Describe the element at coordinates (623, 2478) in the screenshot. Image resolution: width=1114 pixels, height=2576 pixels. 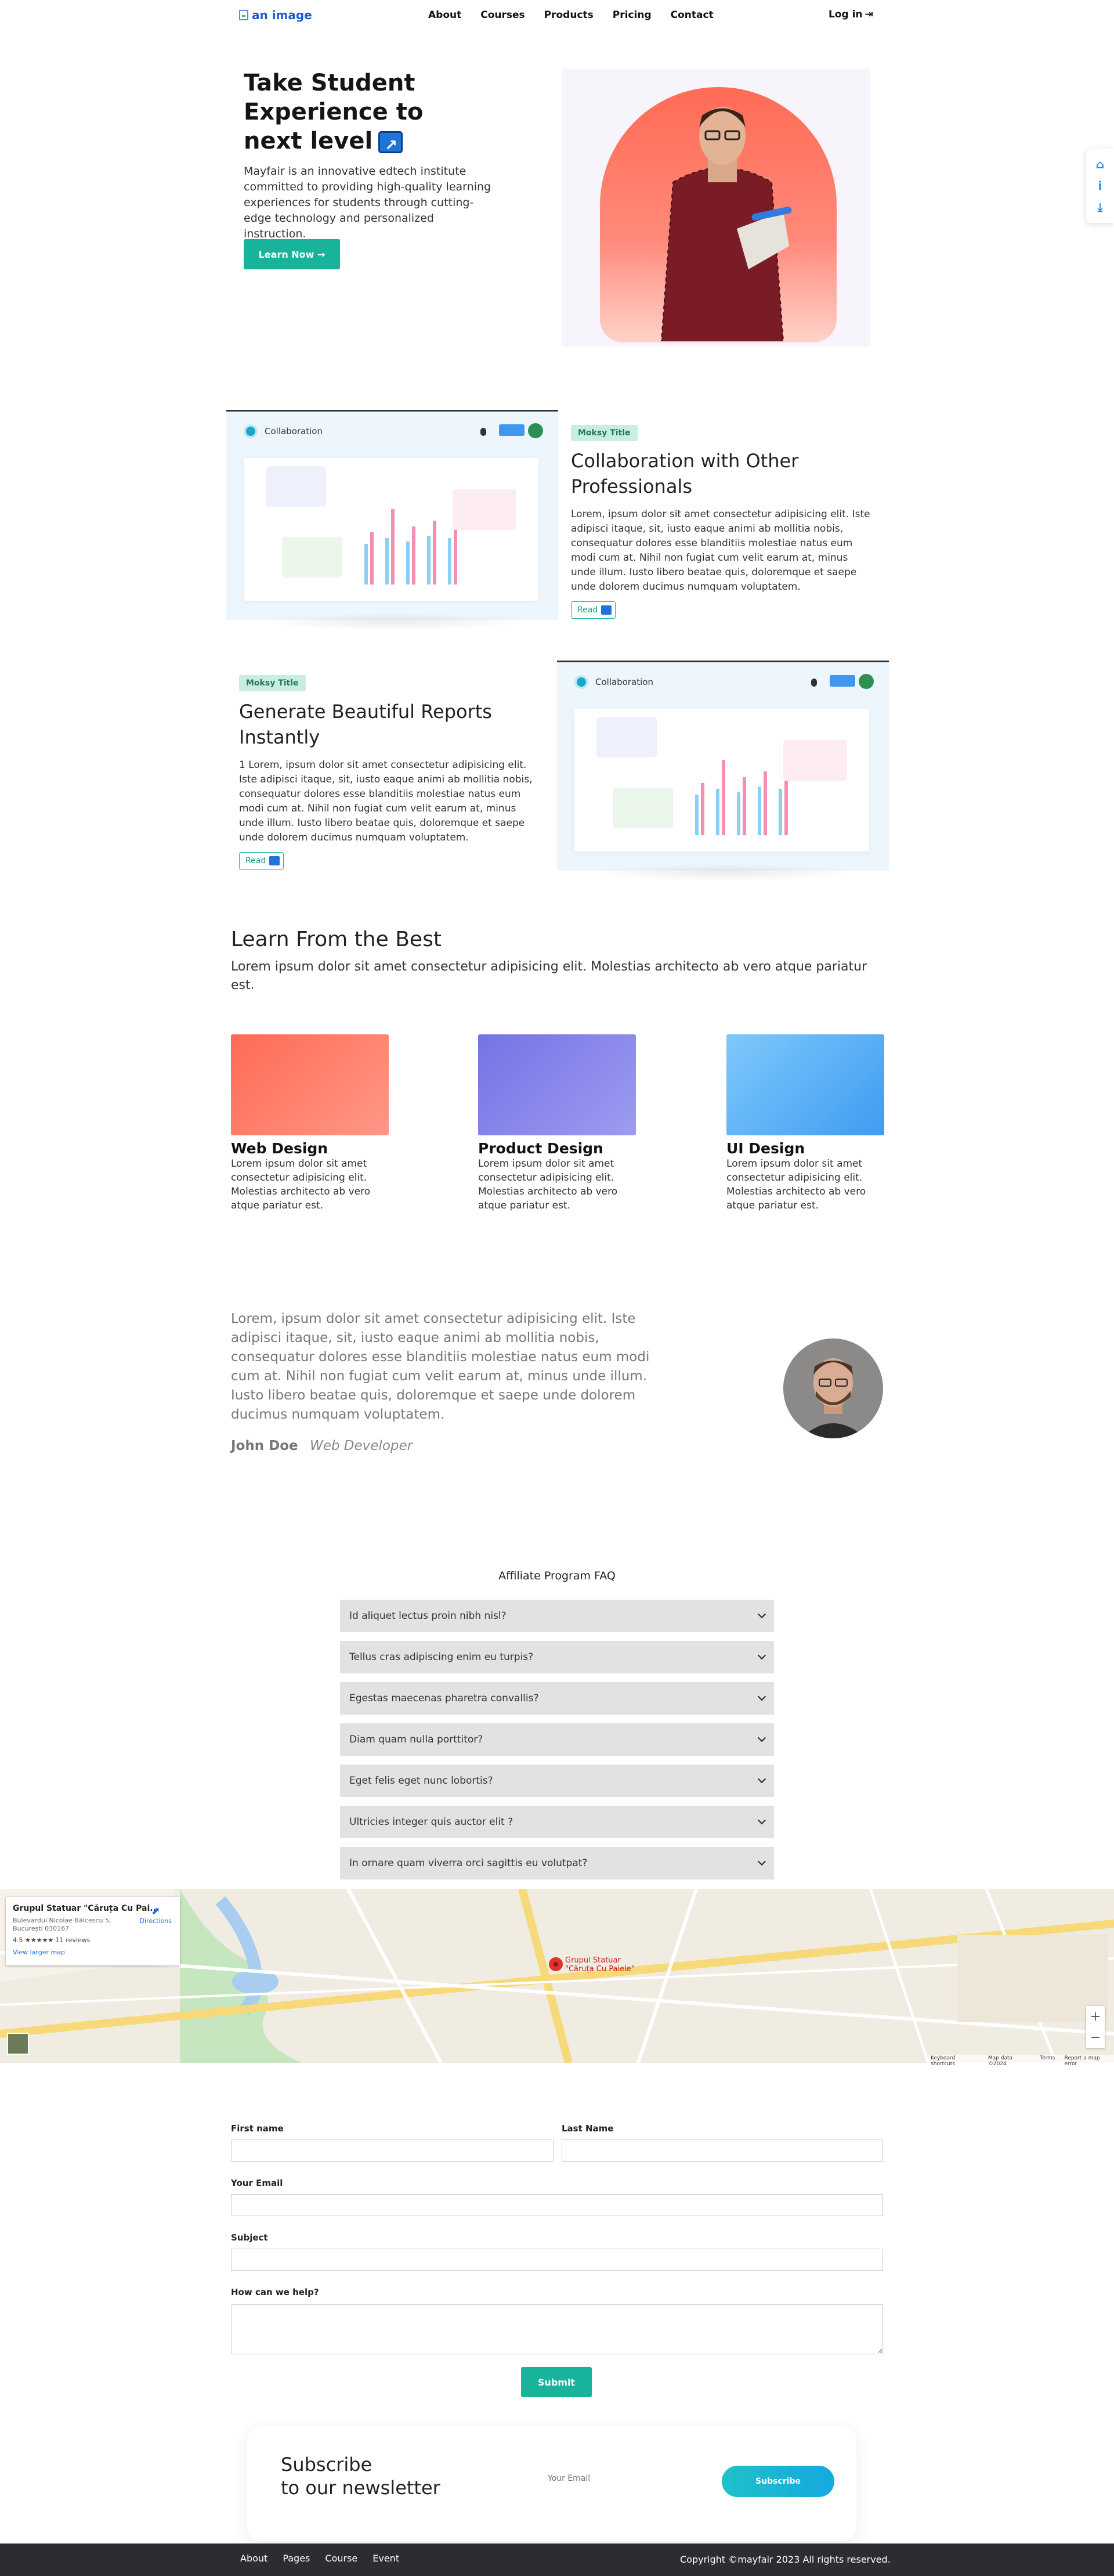
I see `newsletter-email-input` at that location.